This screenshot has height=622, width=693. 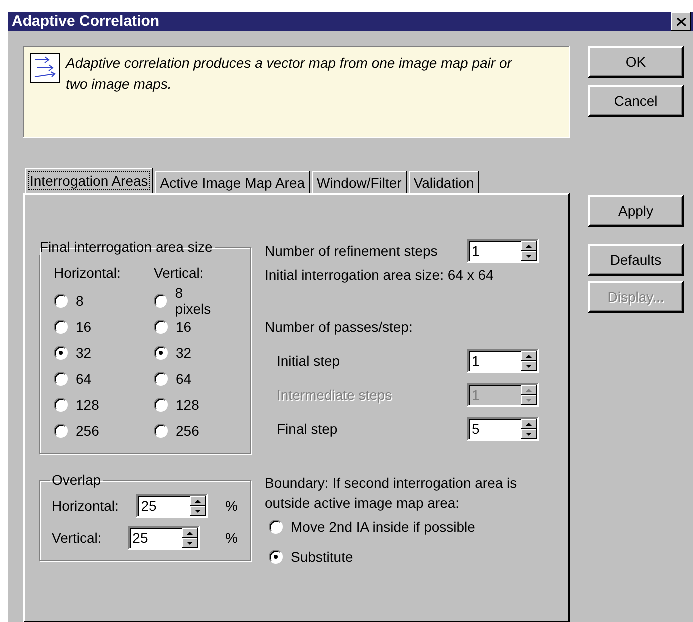 I want to click on window-title: Adaptive Correlation, so click(x=85, y=21).